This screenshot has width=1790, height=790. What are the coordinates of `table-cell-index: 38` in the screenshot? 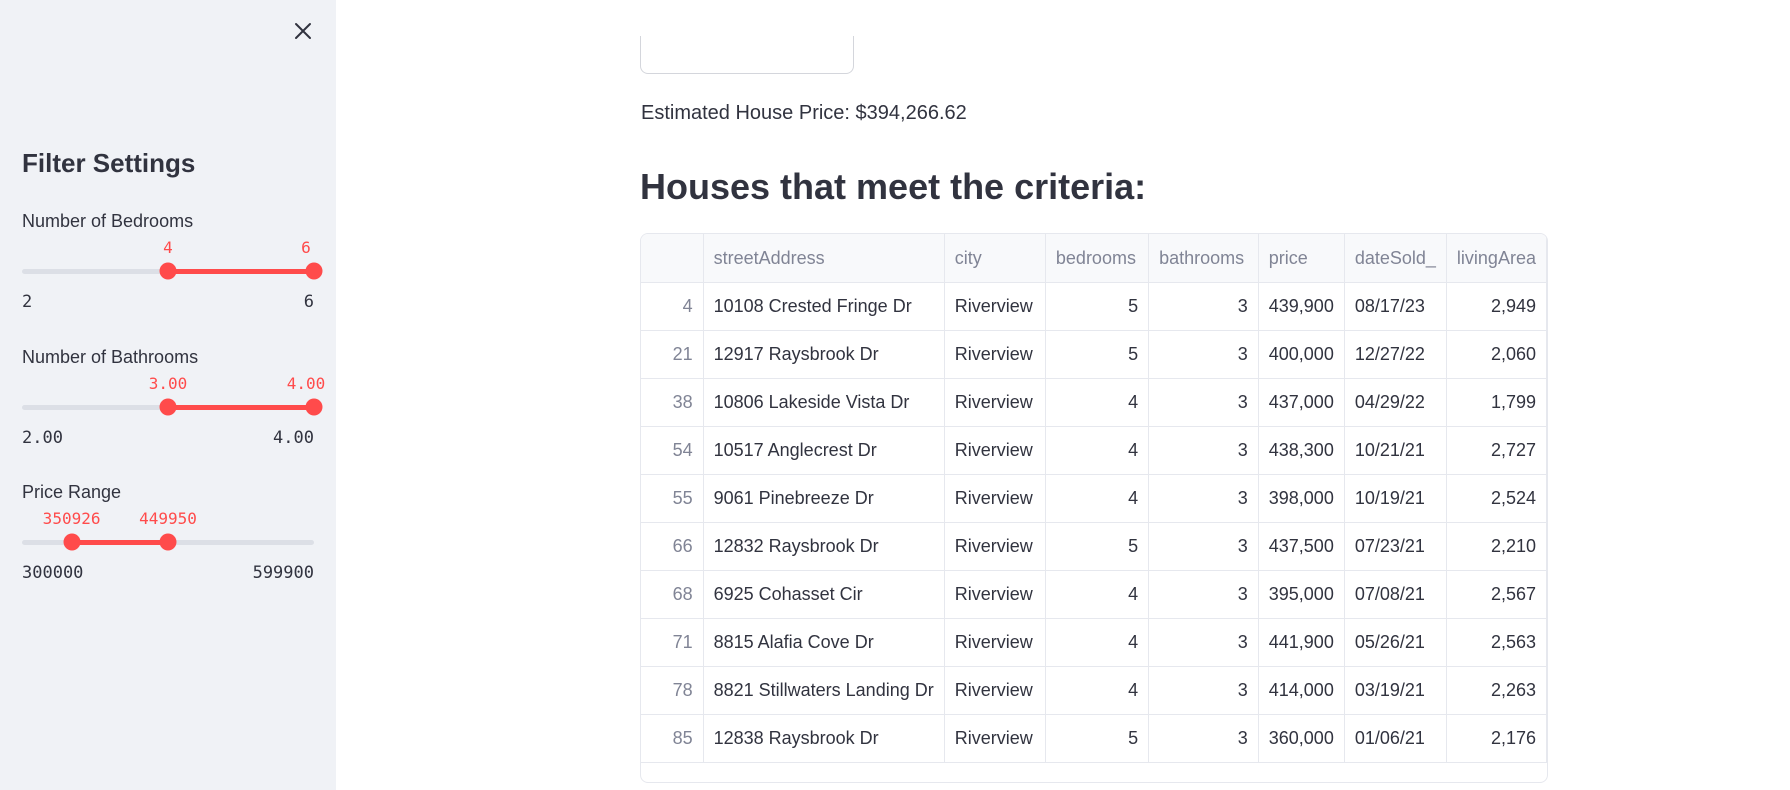 It's located at (672, 402).